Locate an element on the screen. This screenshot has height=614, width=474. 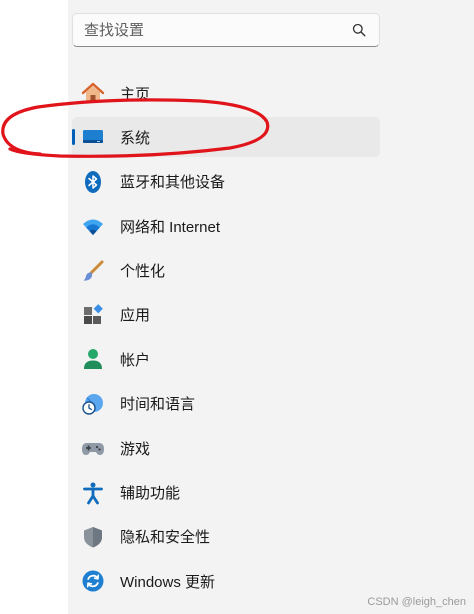
bluetooth-icon is located at coordinates (93, 182).